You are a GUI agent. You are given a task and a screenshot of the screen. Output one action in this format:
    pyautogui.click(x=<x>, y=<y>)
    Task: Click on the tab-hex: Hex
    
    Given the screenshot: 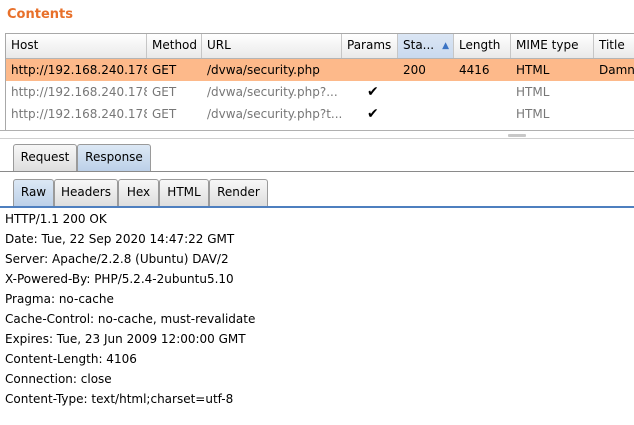 What is the action you would take?
    pyautogui.click(x=138, y=192)
    